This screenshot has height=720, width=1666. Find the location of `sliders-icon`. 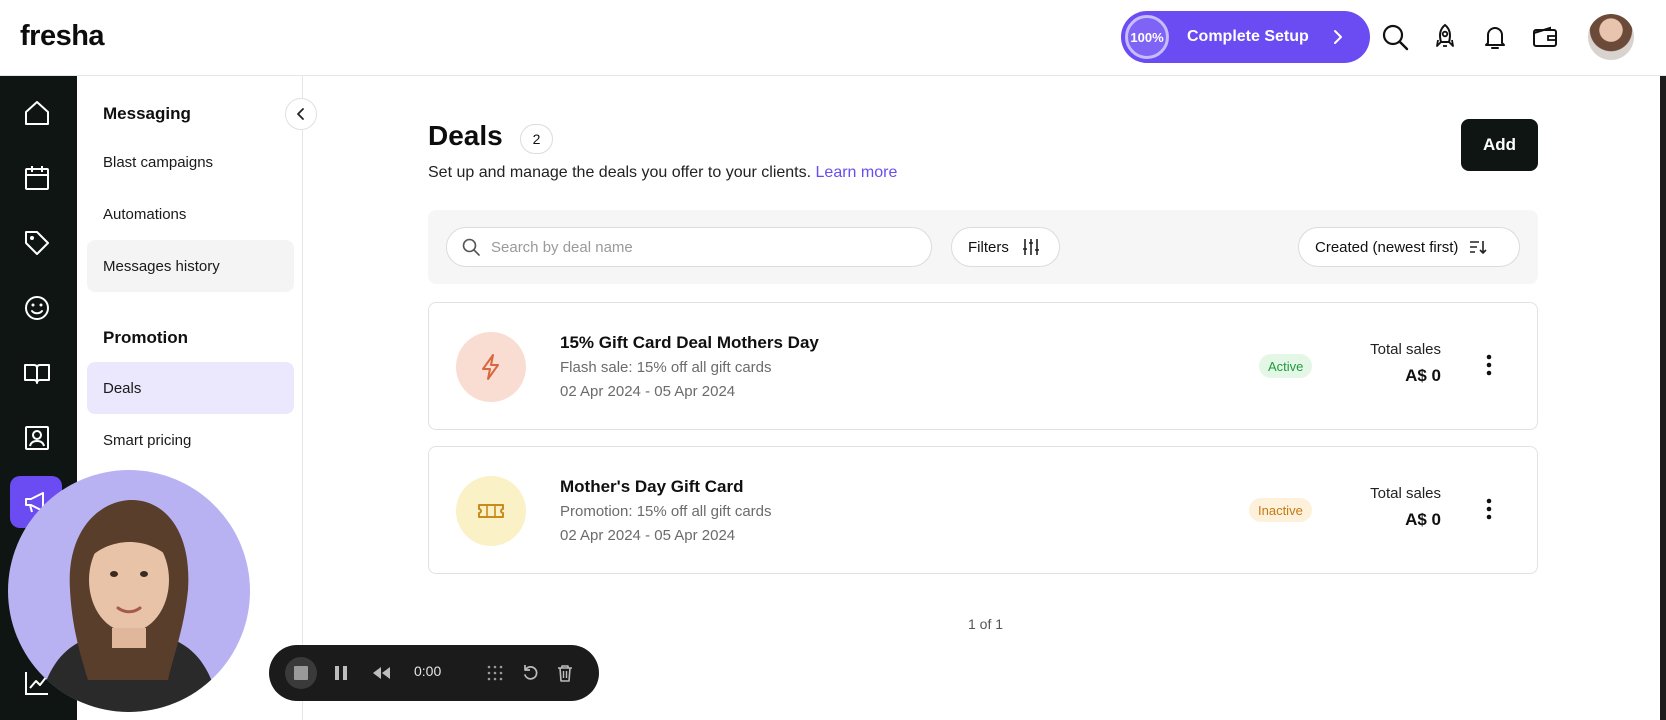

sliders-icon is located at coordinates (1030, 247).